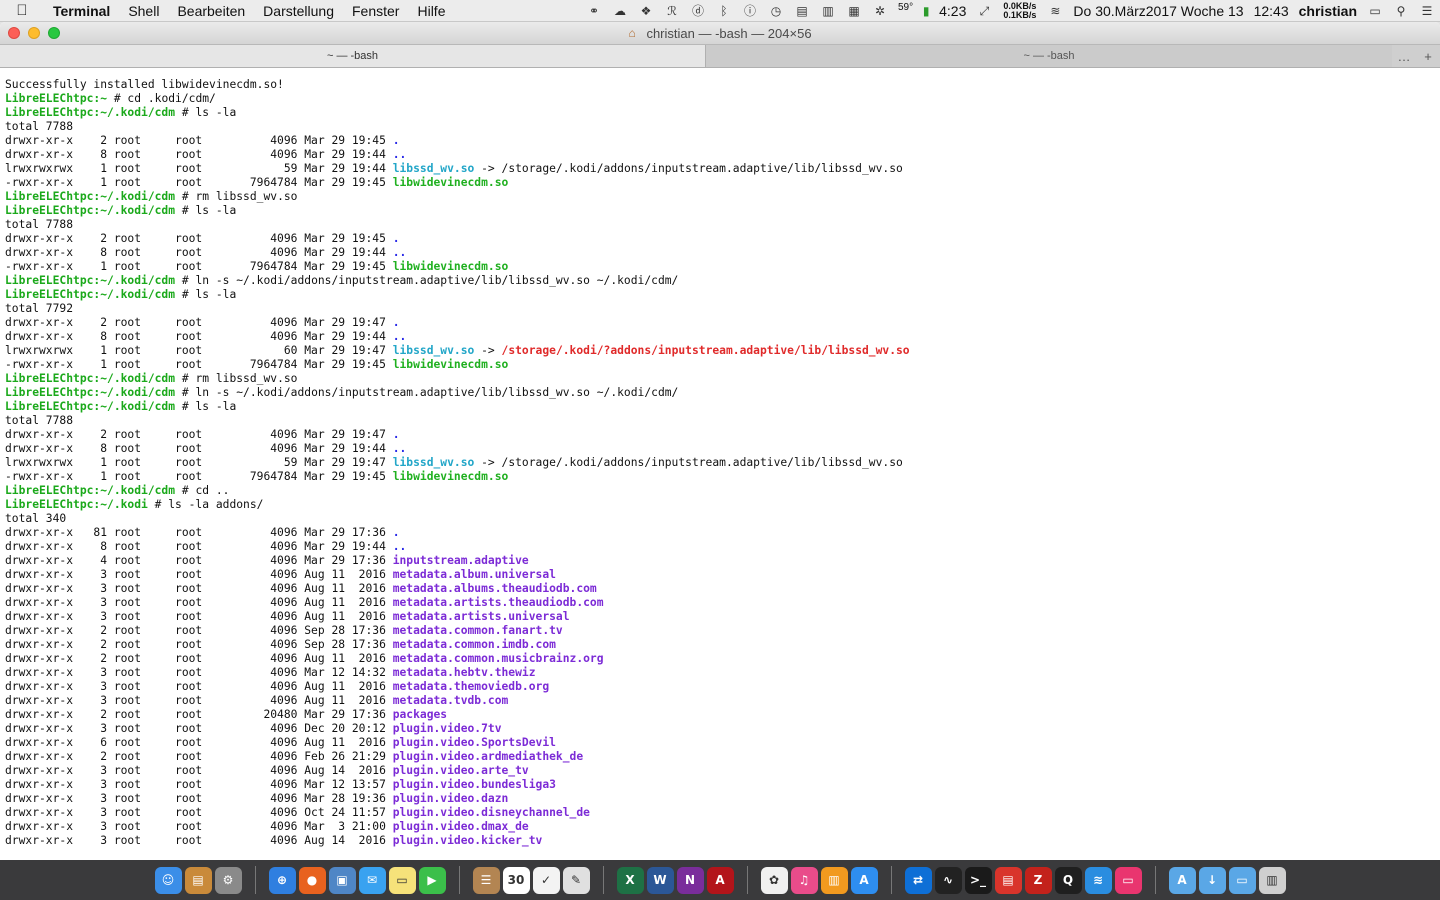 The height and width of the screenshot is (900, 1440). I want to click on onenote-icon: N, so click(690, 880).